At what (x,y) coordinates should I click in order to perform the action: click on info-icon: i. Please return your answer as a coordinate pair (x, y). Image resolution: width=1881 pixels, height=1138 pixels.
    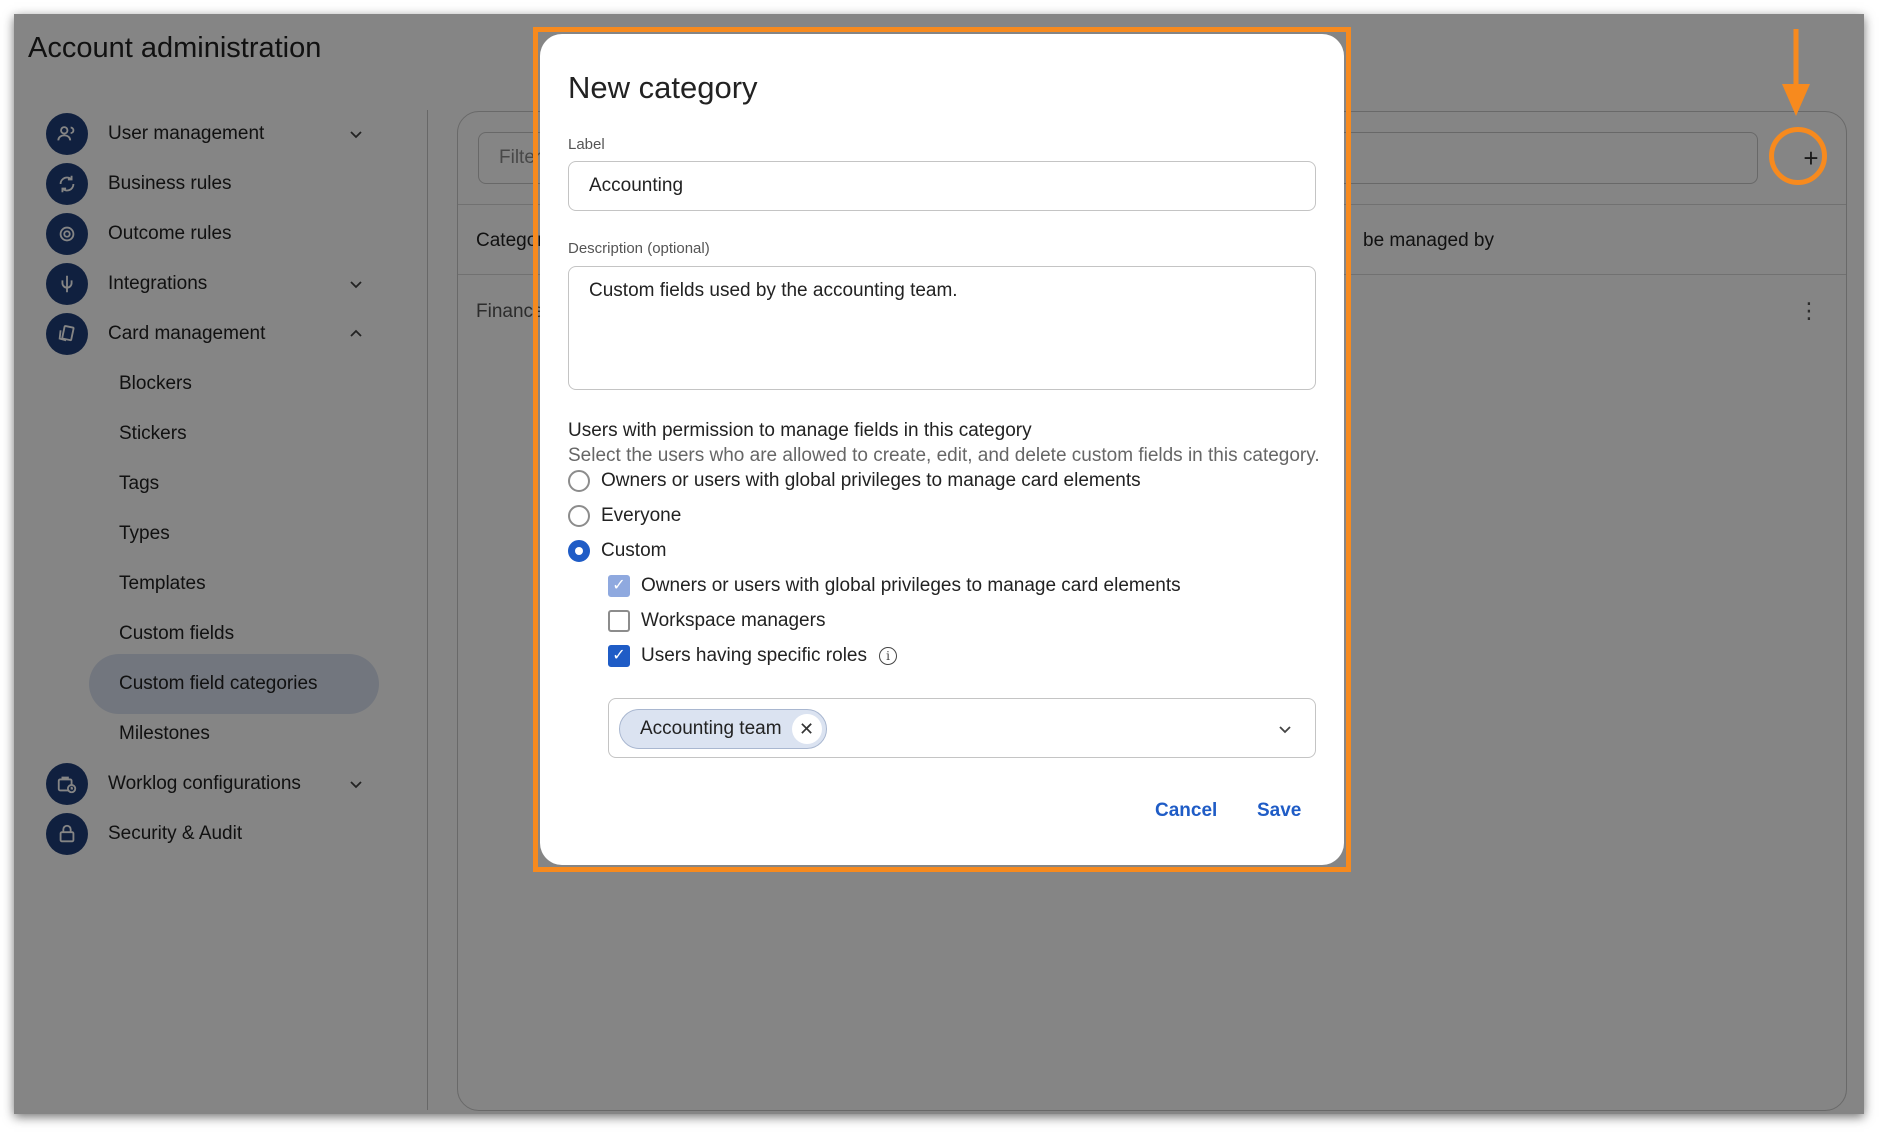
    Looking at the image, I should click on (887, 656).